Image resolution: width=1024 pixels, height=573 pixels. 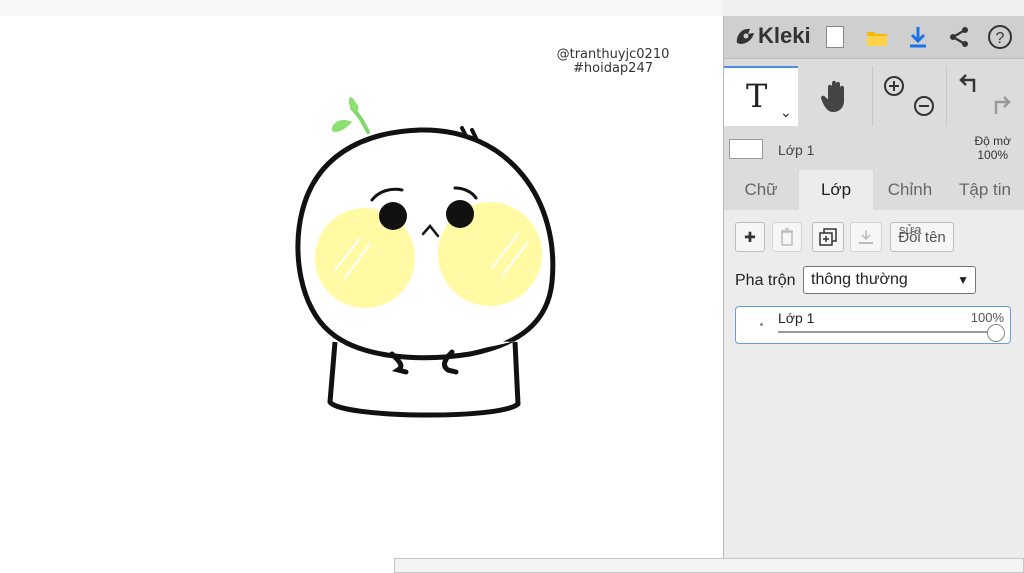 I want to click on help-icon: ?, so click(x=1000, y=37).